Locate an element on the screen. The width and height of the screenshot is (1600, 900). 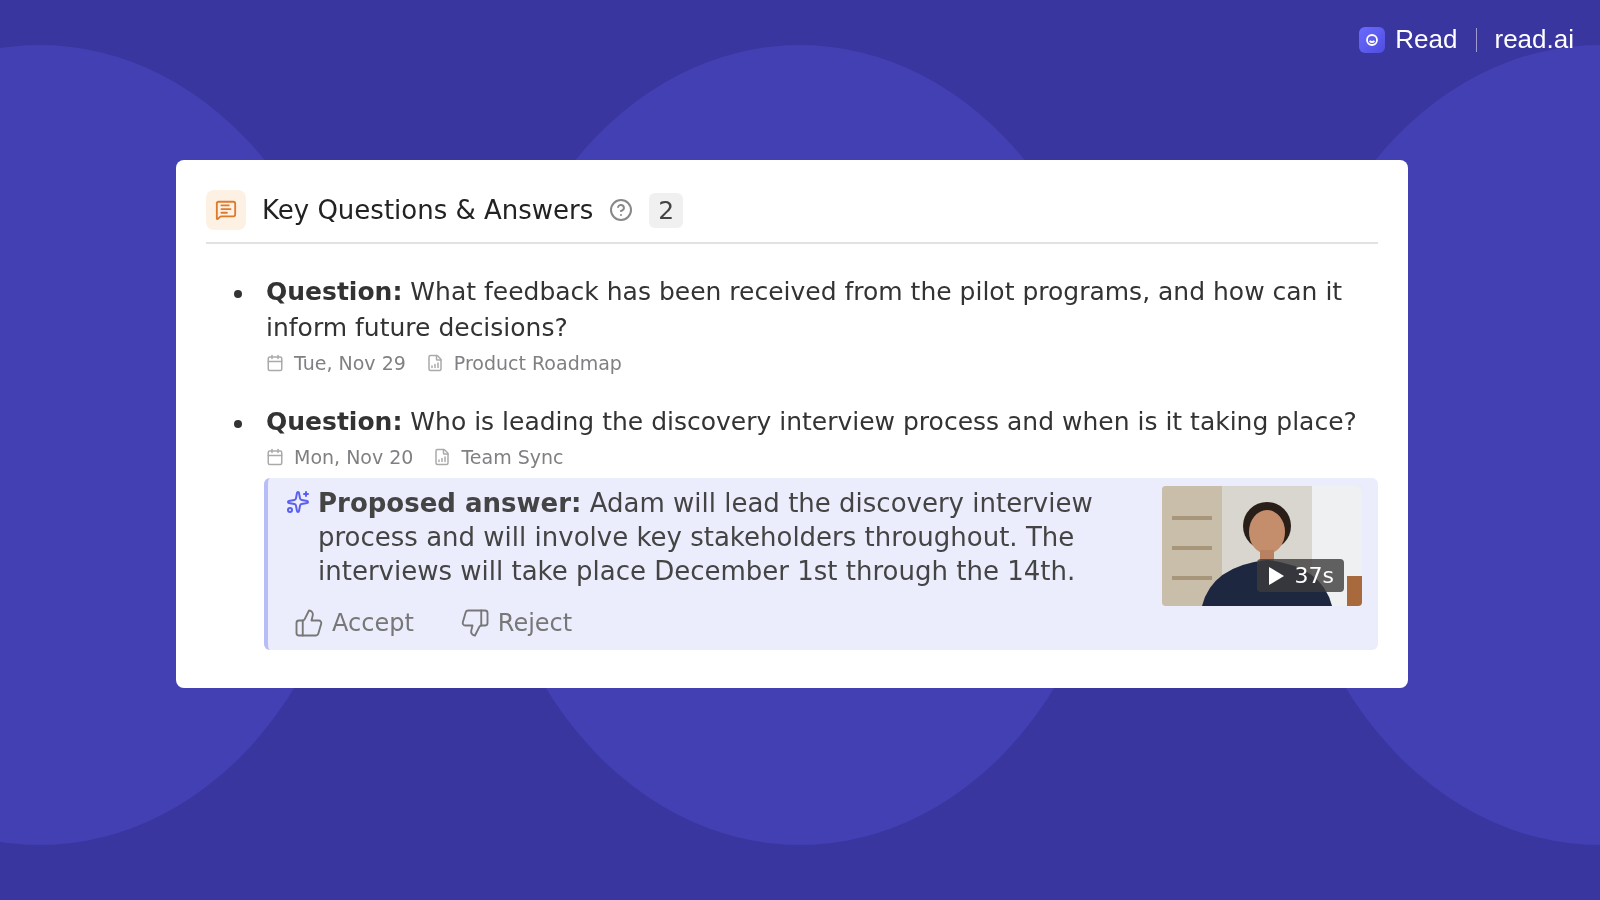
question-bubble-icon is located at coordinates (226, 210).